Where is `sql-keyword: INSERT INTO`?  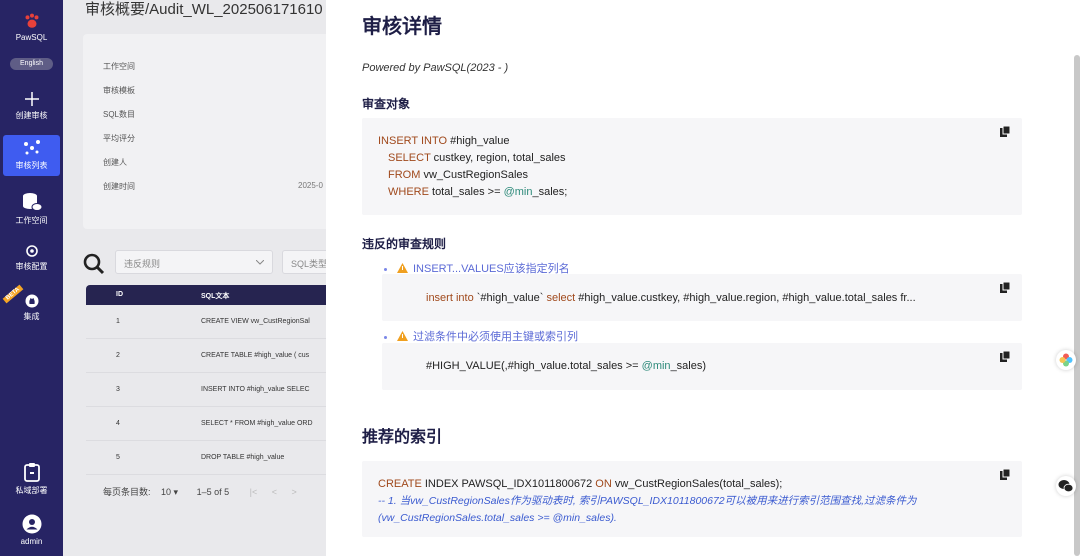 sql-keyword: INSERT INTO is located at coordinates (413, 141).